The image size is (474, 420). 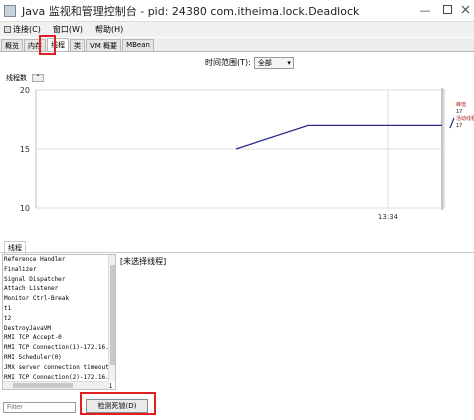 What do you see at coordinates (59, 338) in the screenshot?
I see `thread-list-item: RMI TCP Accept-0` at bounding box center [59, 338].